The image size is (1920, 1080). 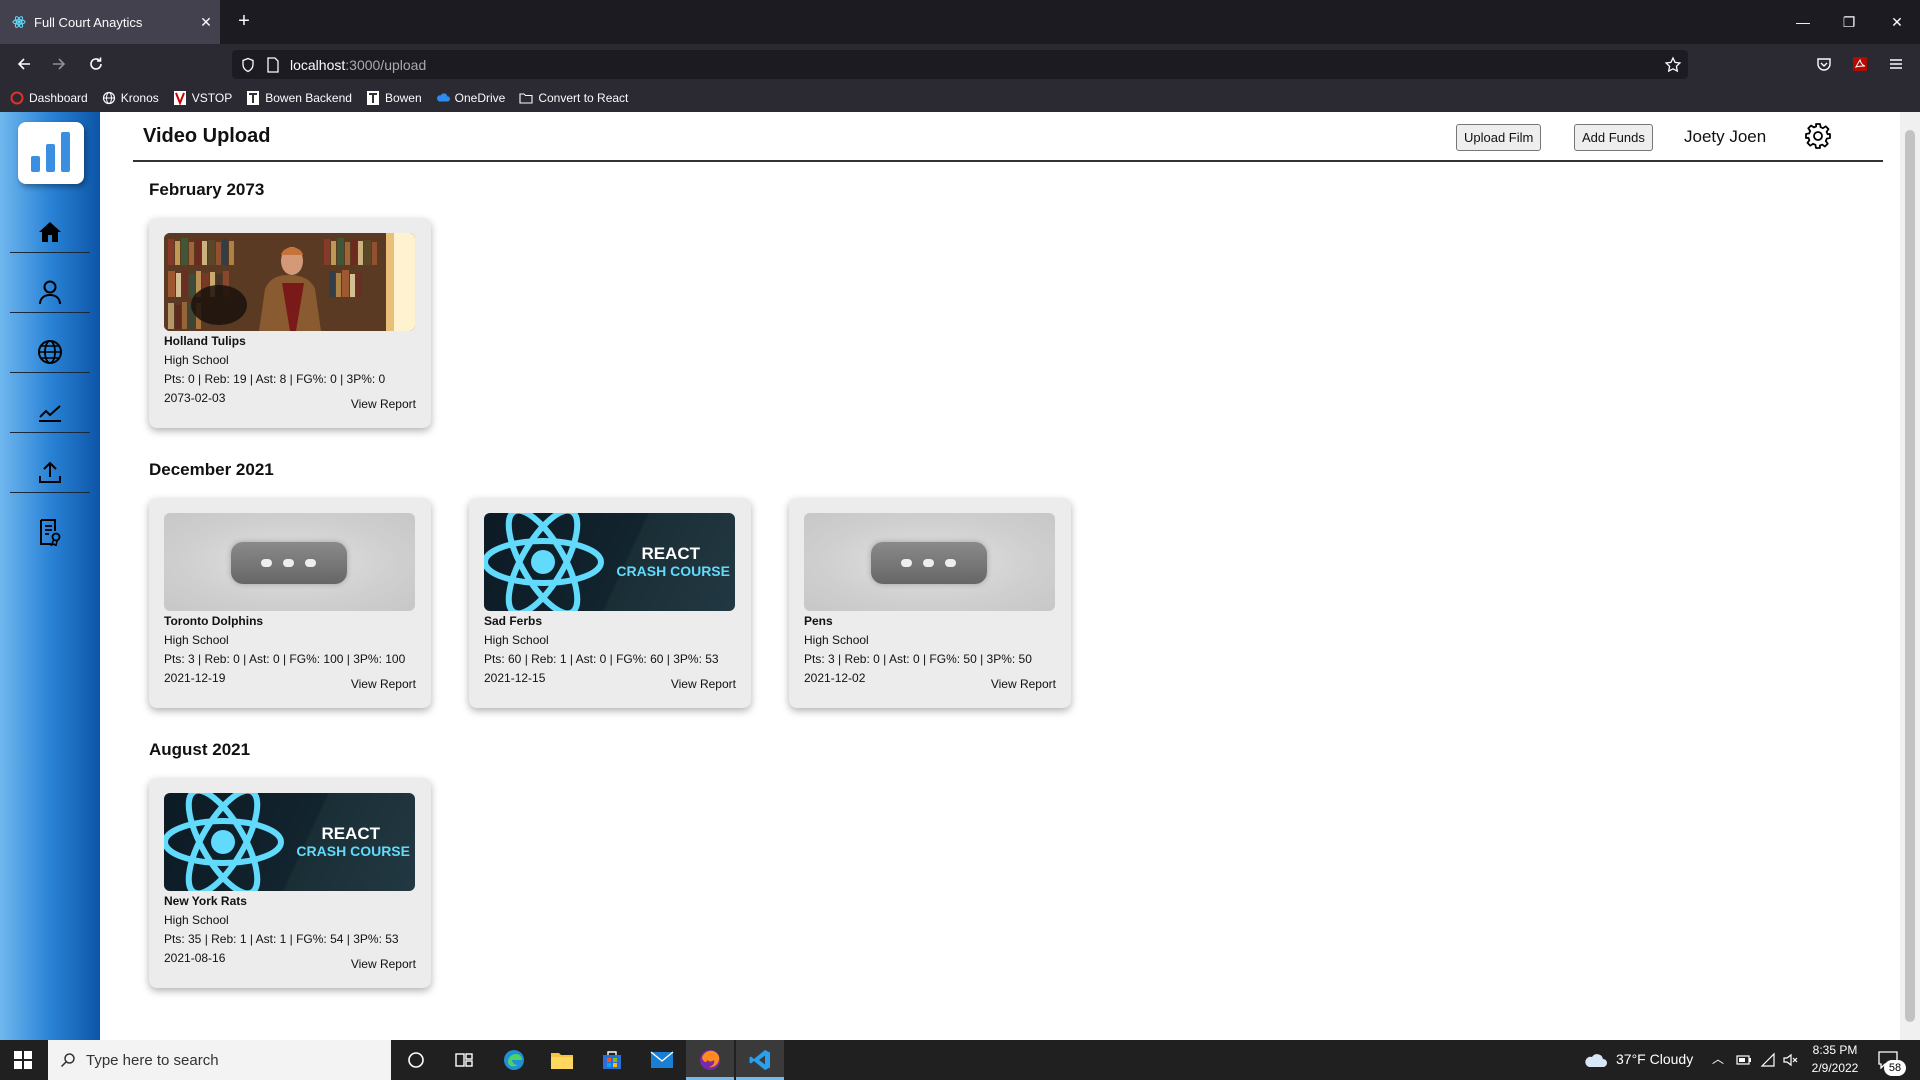 I want to click on sidebar-item-home, so click(x=50, y=232).